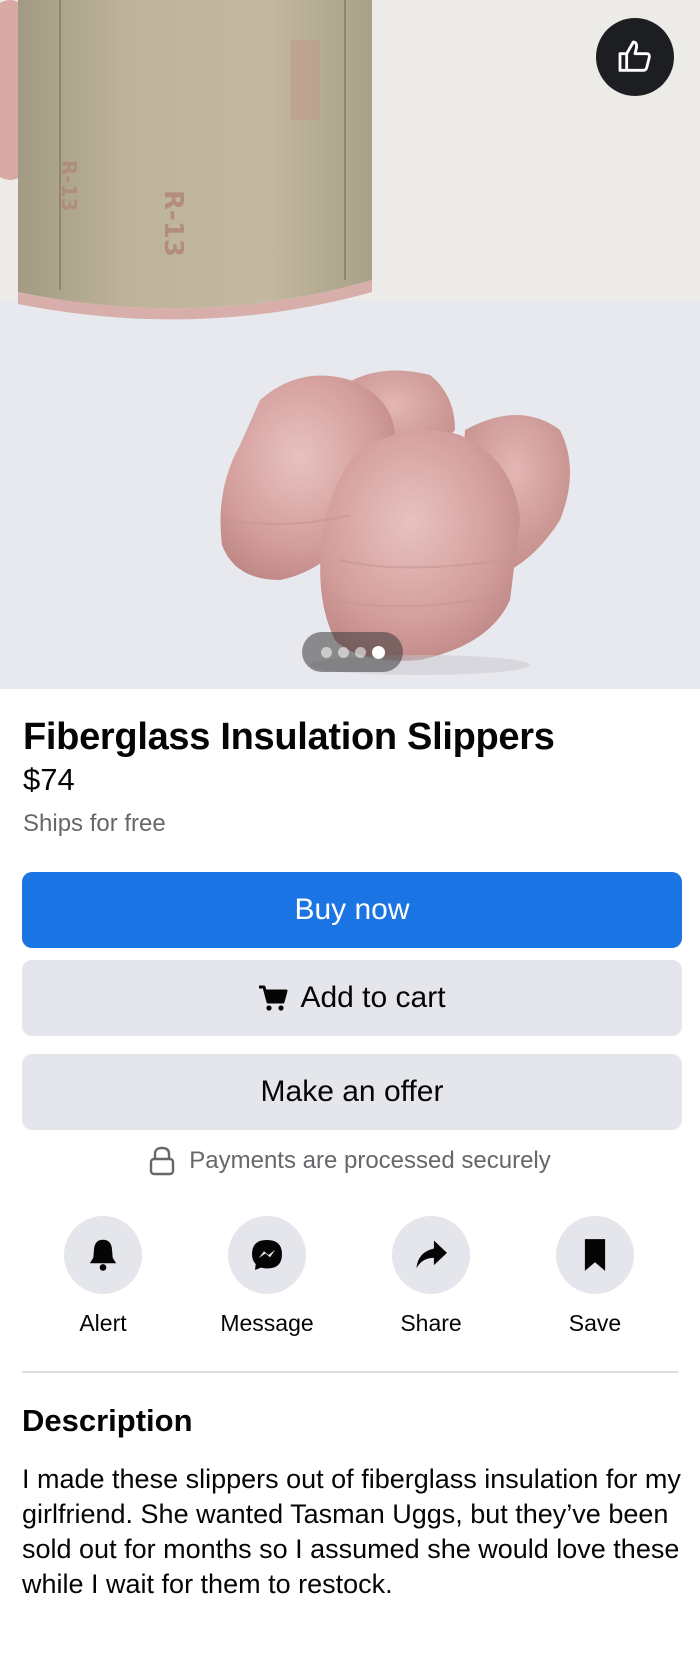 The height and width of the screenshot is (1658, 700). I want to click on make-offer-label: Make an offer, so click(352, 1091).